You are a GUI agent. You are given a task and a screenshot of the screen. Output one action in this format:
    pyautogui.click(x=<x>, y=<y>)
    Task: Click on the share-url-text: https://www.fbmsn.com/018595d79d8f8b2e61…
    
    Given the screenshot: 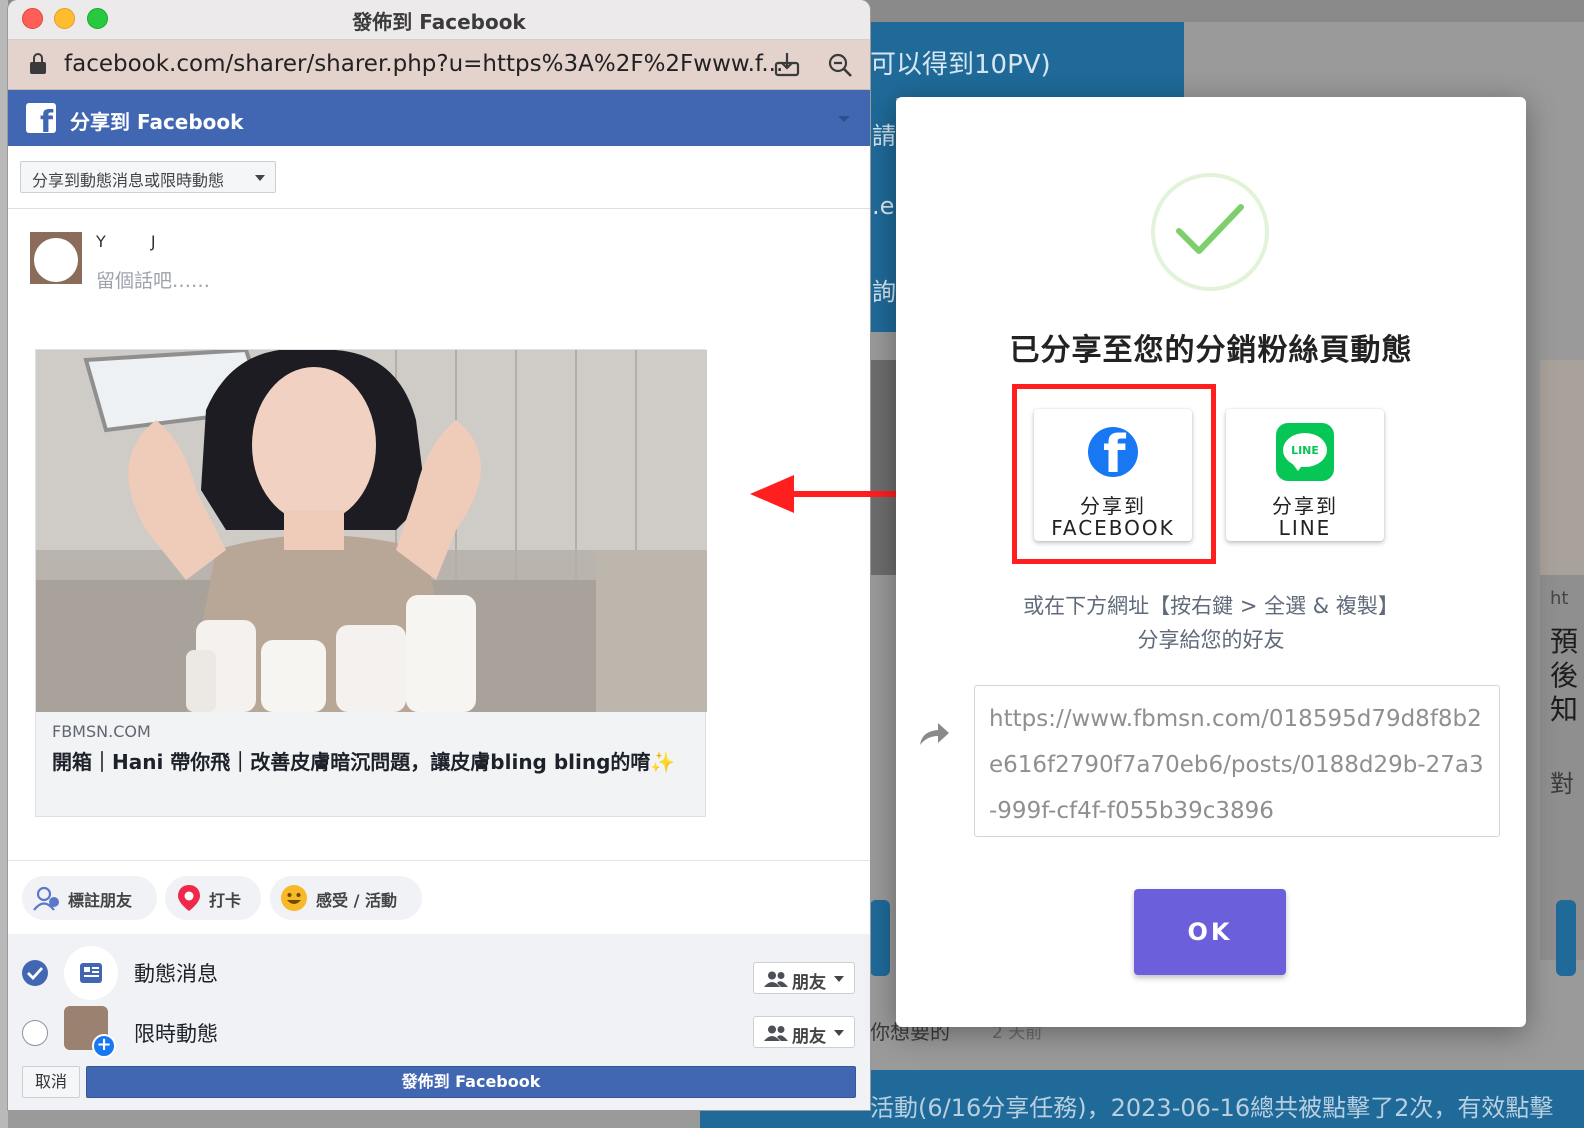 What is the action you would take?
    pyautogui.click(x=1236, y=765)
    